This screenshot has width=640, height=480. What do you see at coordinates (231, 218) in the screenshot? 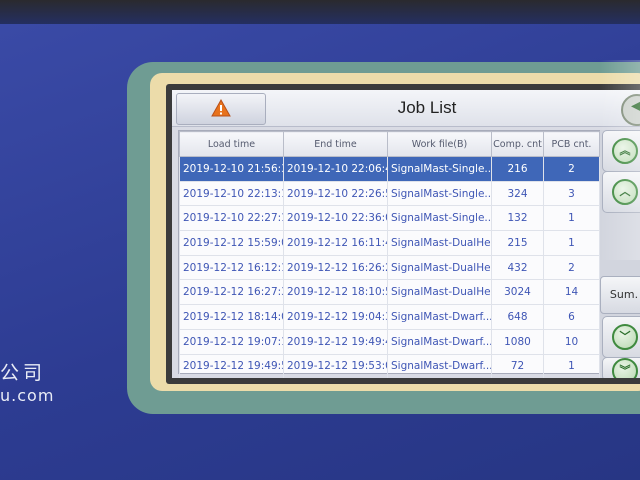
I see `load-time-cell: 2019-12-10 22:27:14` at bounding box center [231, 218].